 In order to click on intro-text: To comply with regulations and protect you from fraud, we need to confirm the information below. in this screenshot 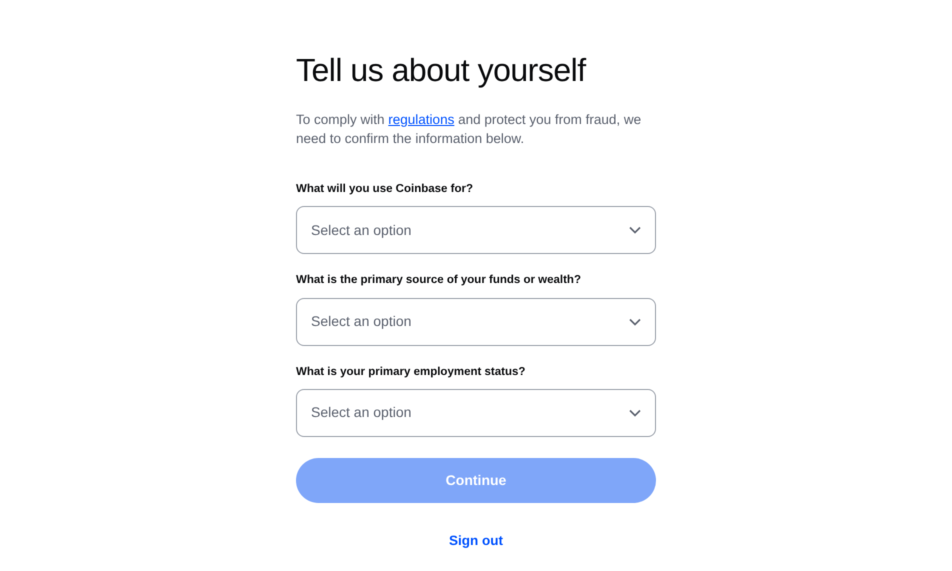, I will do `click(469, 129)`.